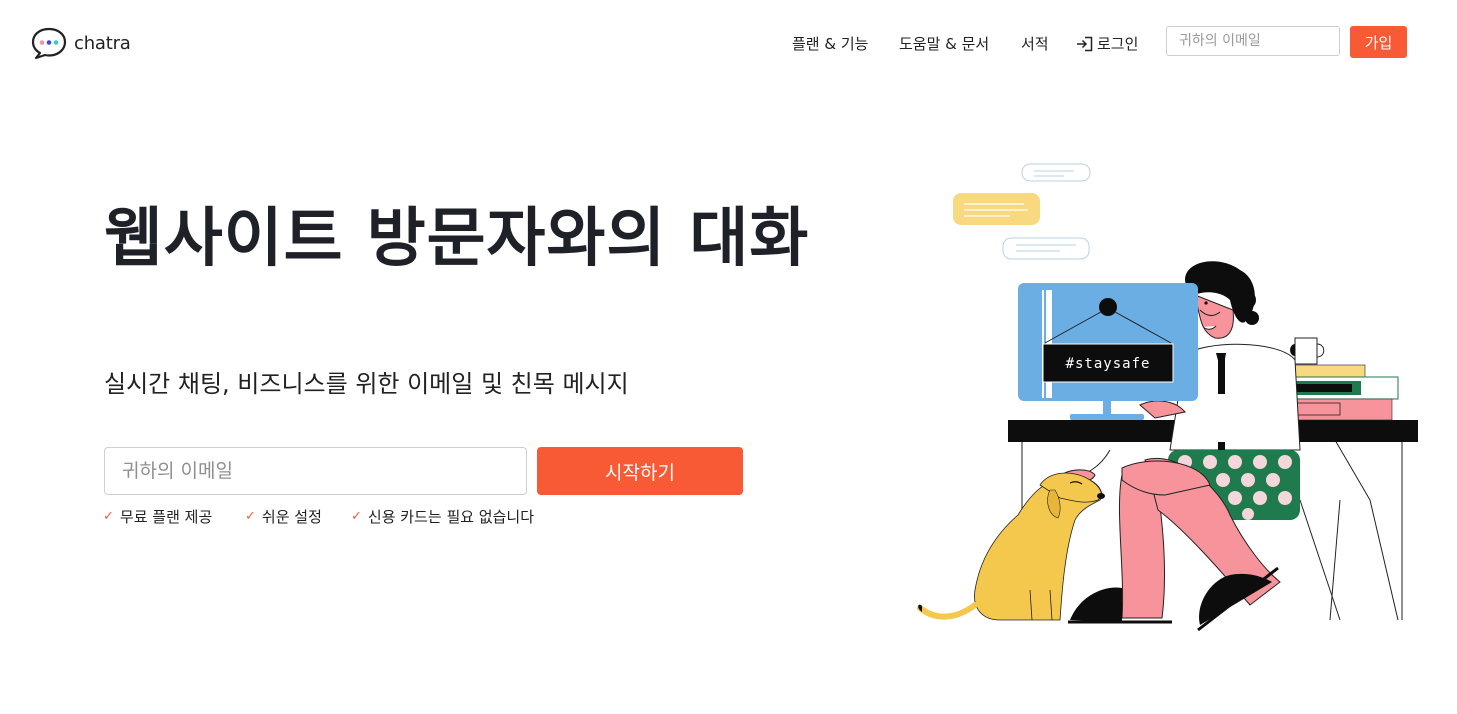 The height and width of the screenshot is (714, 1457). I want to click on chat-bubbles, so click(1022, 211).